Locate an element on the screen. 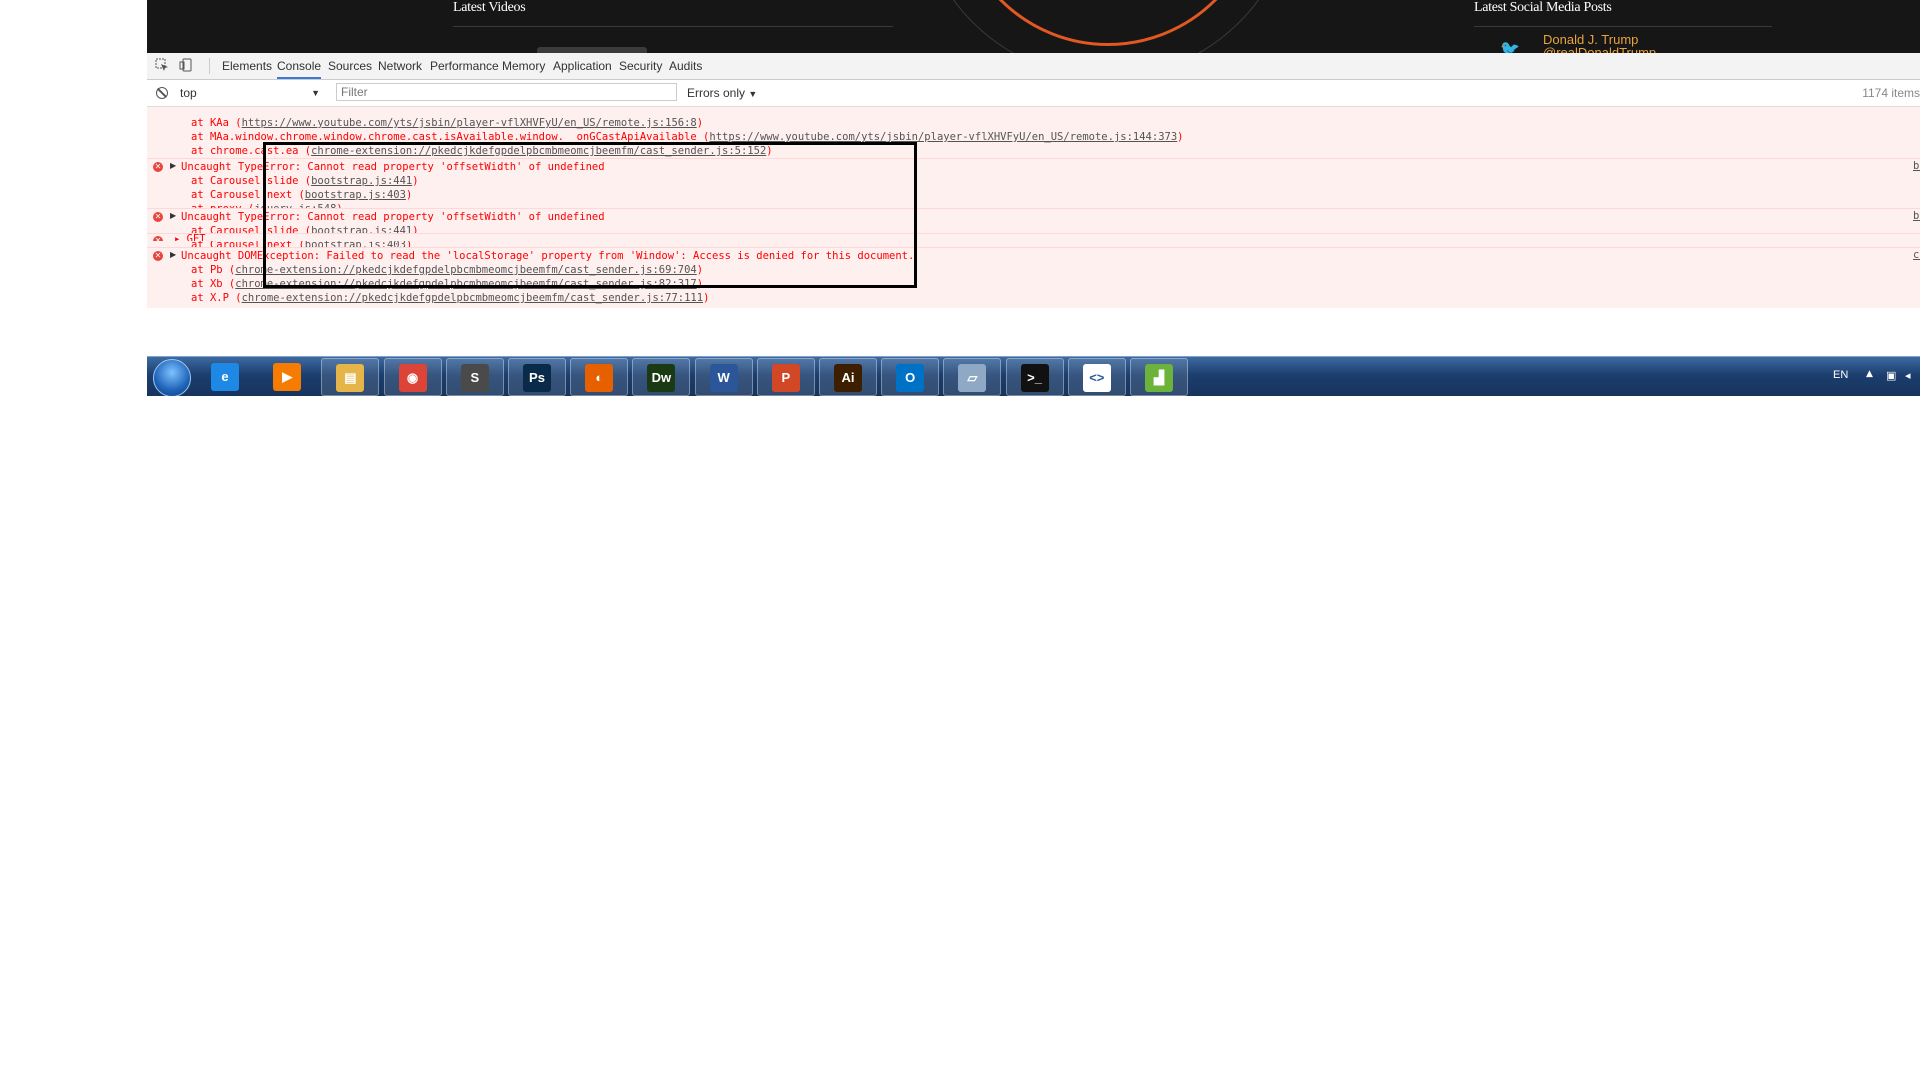 The image size is (1920, 1080). firefox-taskbar-button: ◐ is located at coordinates (599, 377).